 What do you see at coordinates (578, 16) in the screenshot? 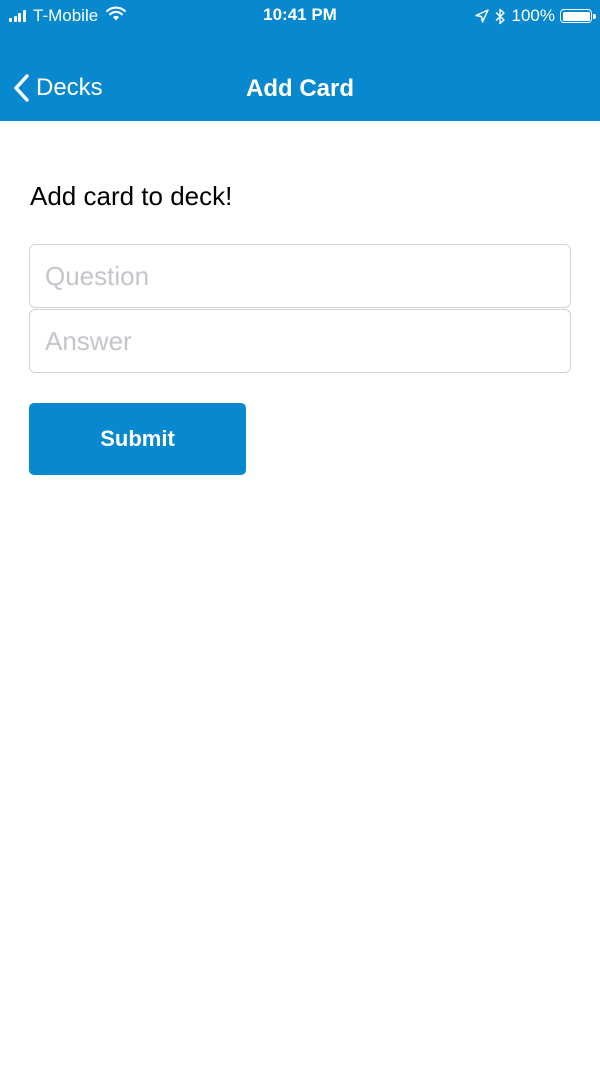
I see `battery-icon` at bounding box center [578, 16].